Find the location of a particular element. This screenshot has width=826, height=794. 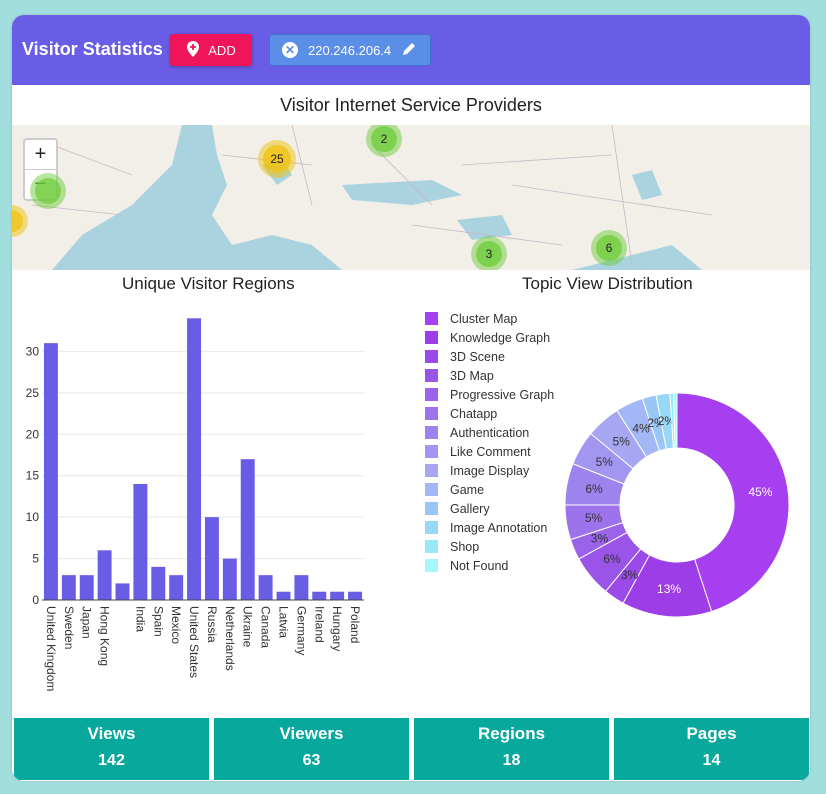

bar-chart-title: Unique Visitor Regions is located at coordinates (208, 283).